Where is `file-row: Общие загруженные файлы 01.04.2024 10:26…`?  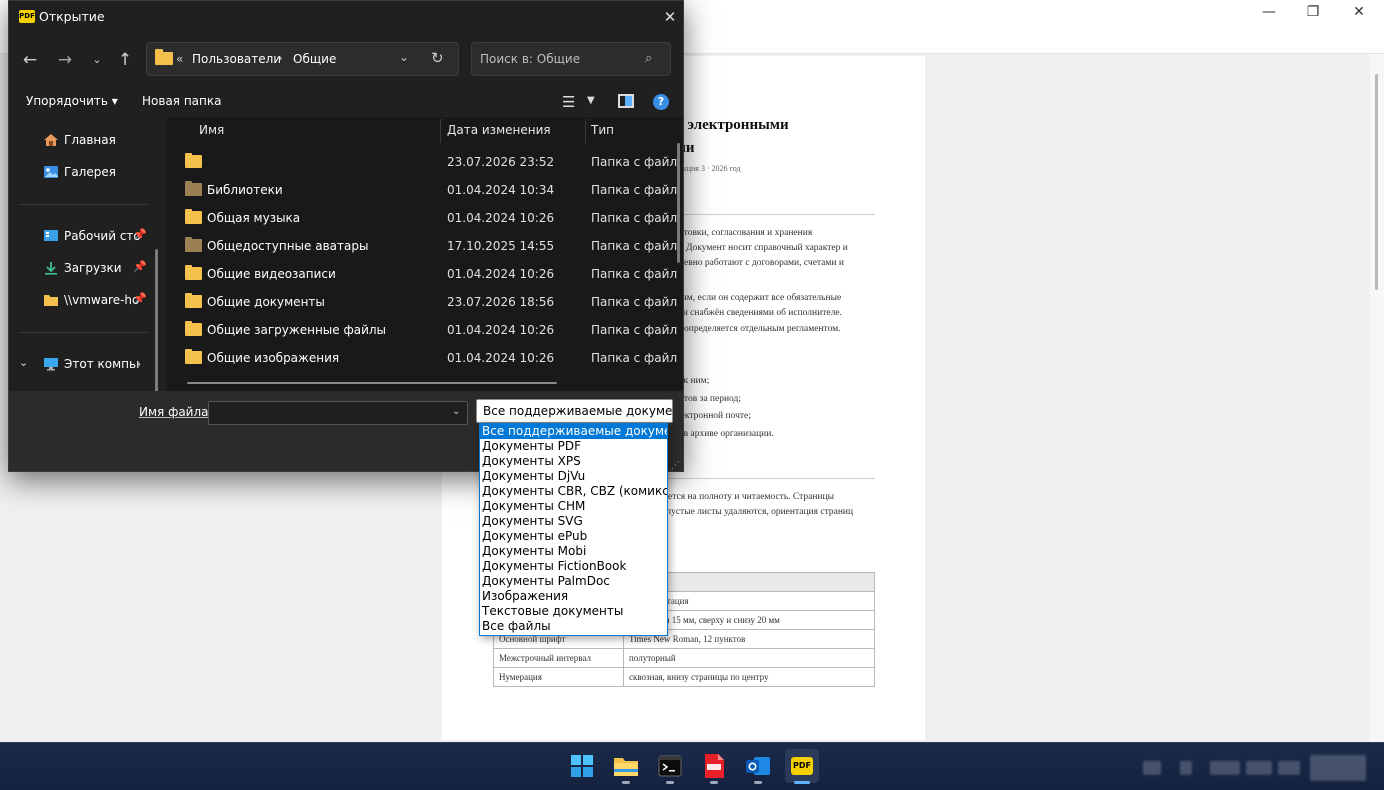
file-row: Общие загруженные файлы 01.04.2024 10:26… is located at coordinates (422, 330).